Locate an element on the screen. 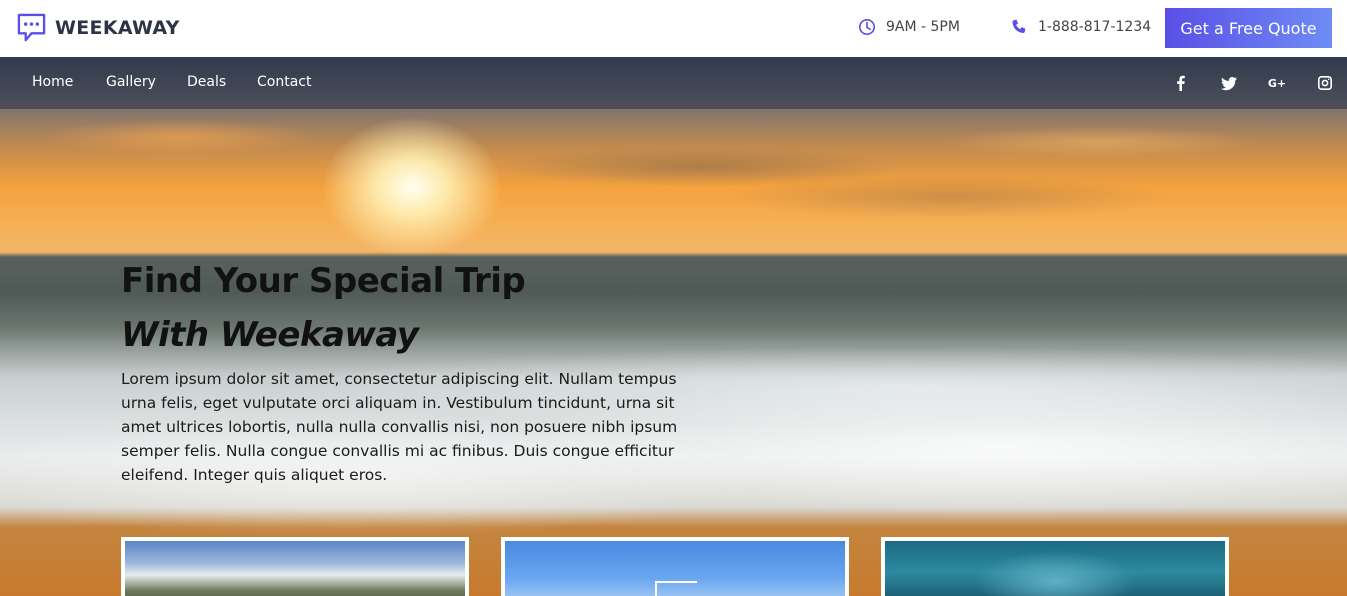  coast-landscape-photo is located at coordinates (295, 568).